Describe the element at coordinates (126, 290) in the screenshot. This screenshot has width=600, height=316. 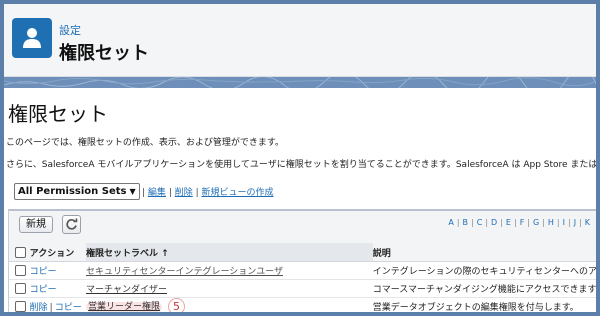
I see `permission-set-link: マーチャンダイザー` at that location.